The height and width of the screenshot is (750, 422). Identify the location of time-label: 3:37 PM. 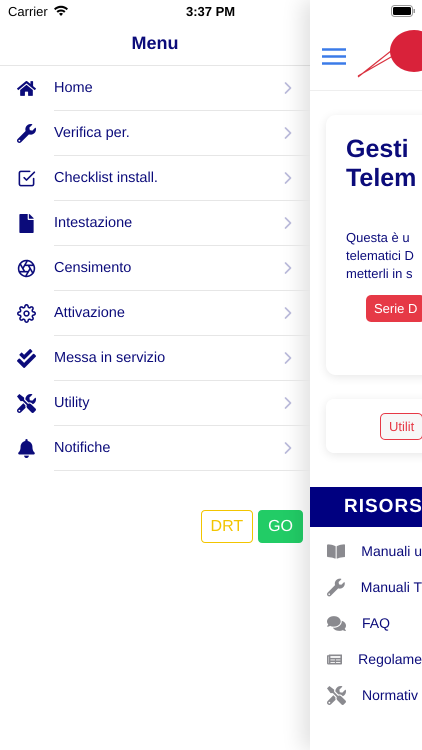
(211, 11).